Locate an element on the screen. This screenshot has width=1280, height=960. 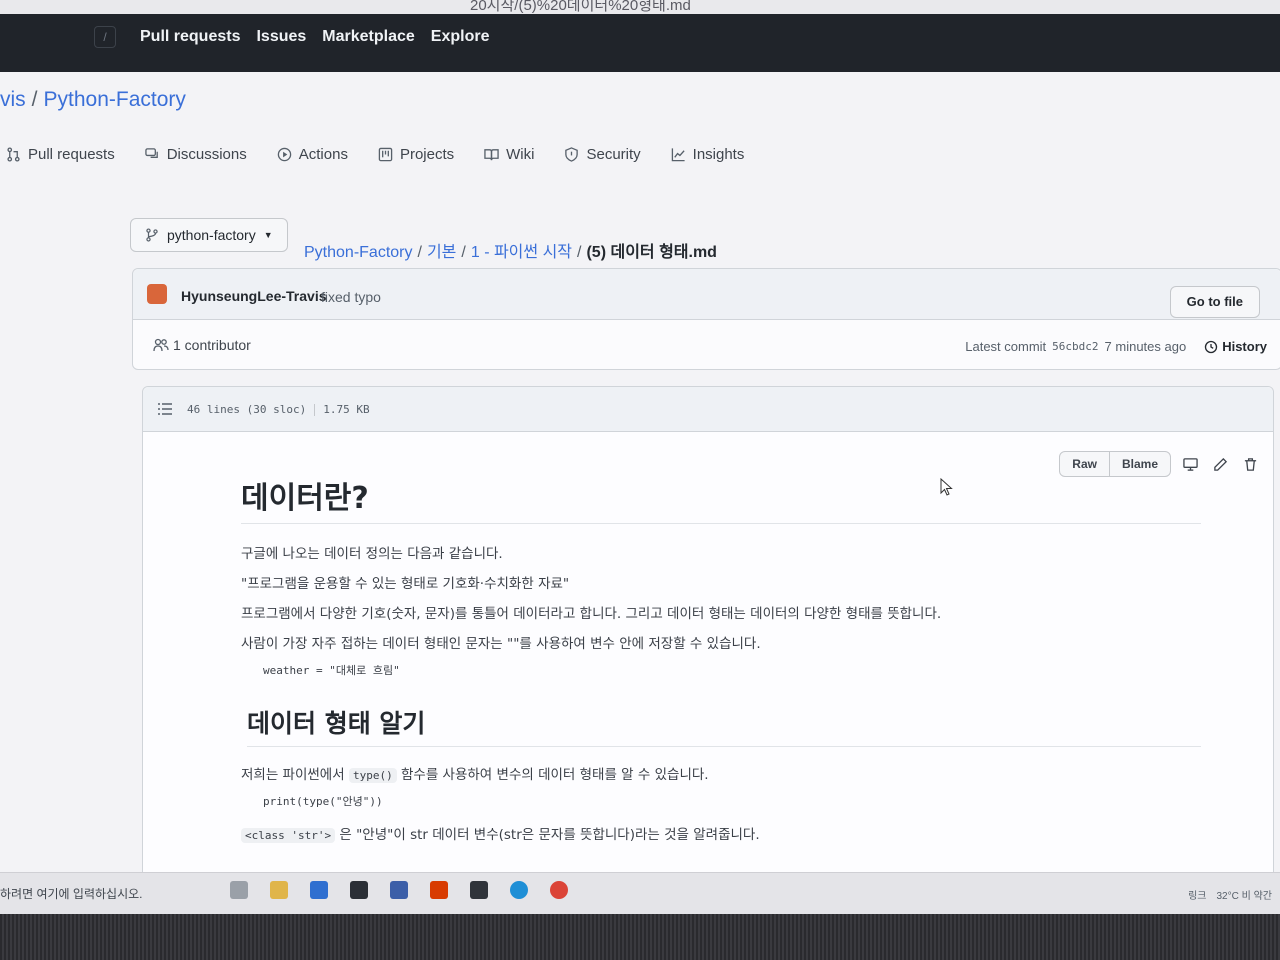
tab-projects: Projects is located at coordinates (416, 154).